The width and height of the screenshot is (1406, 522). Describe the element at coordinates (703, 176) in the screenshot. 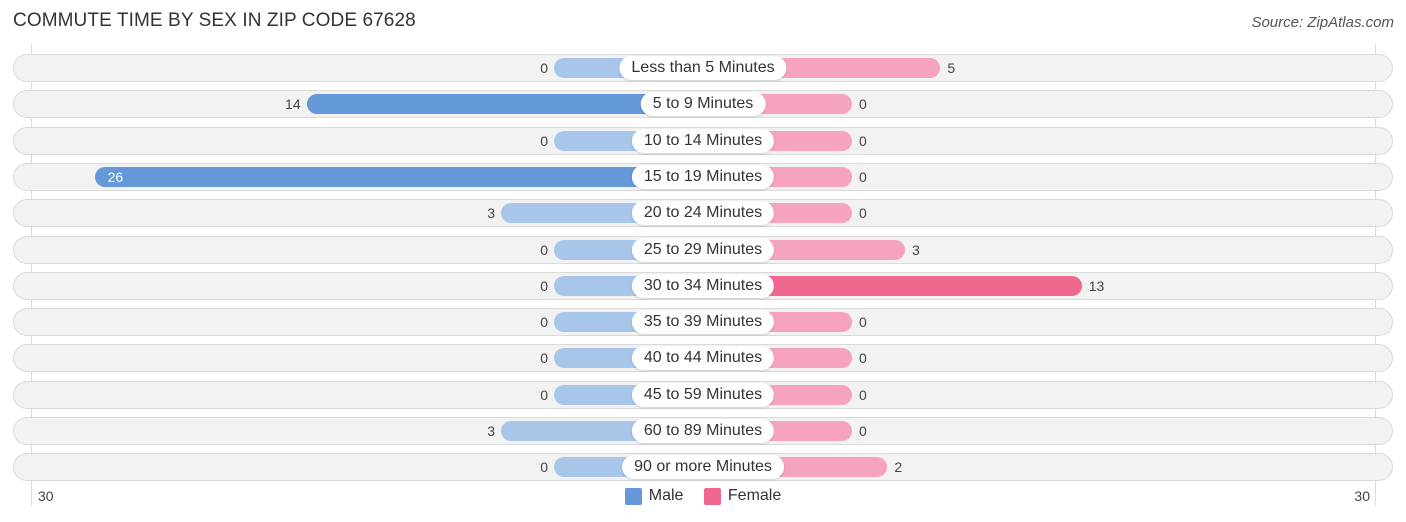

I see `category-label: 15 to 19 Minutes` at that location.